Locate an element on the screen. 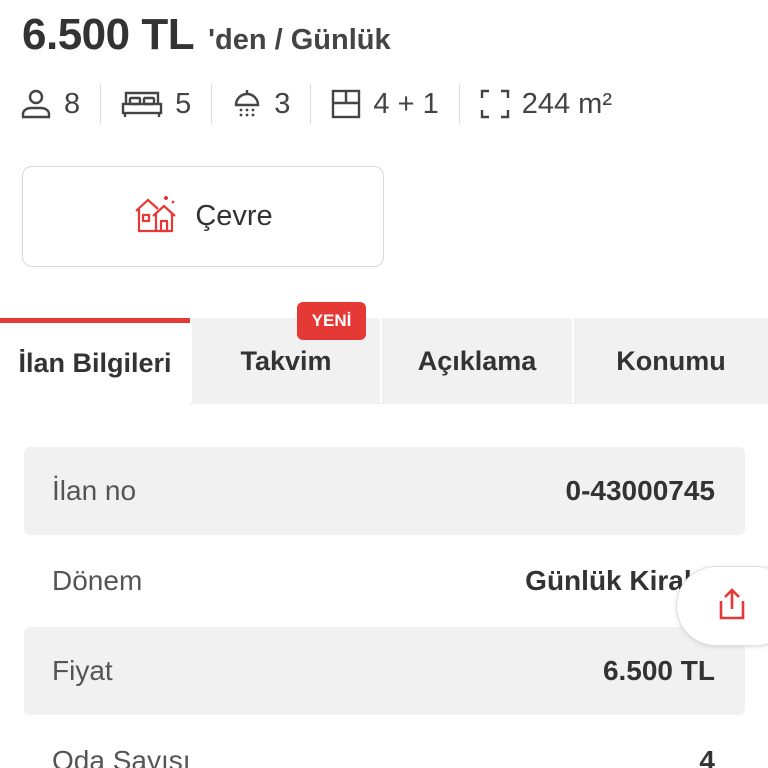 The width and height of the screenshot is (768, 768). feature-area: 244 m² is located at coordinates (545, 104).